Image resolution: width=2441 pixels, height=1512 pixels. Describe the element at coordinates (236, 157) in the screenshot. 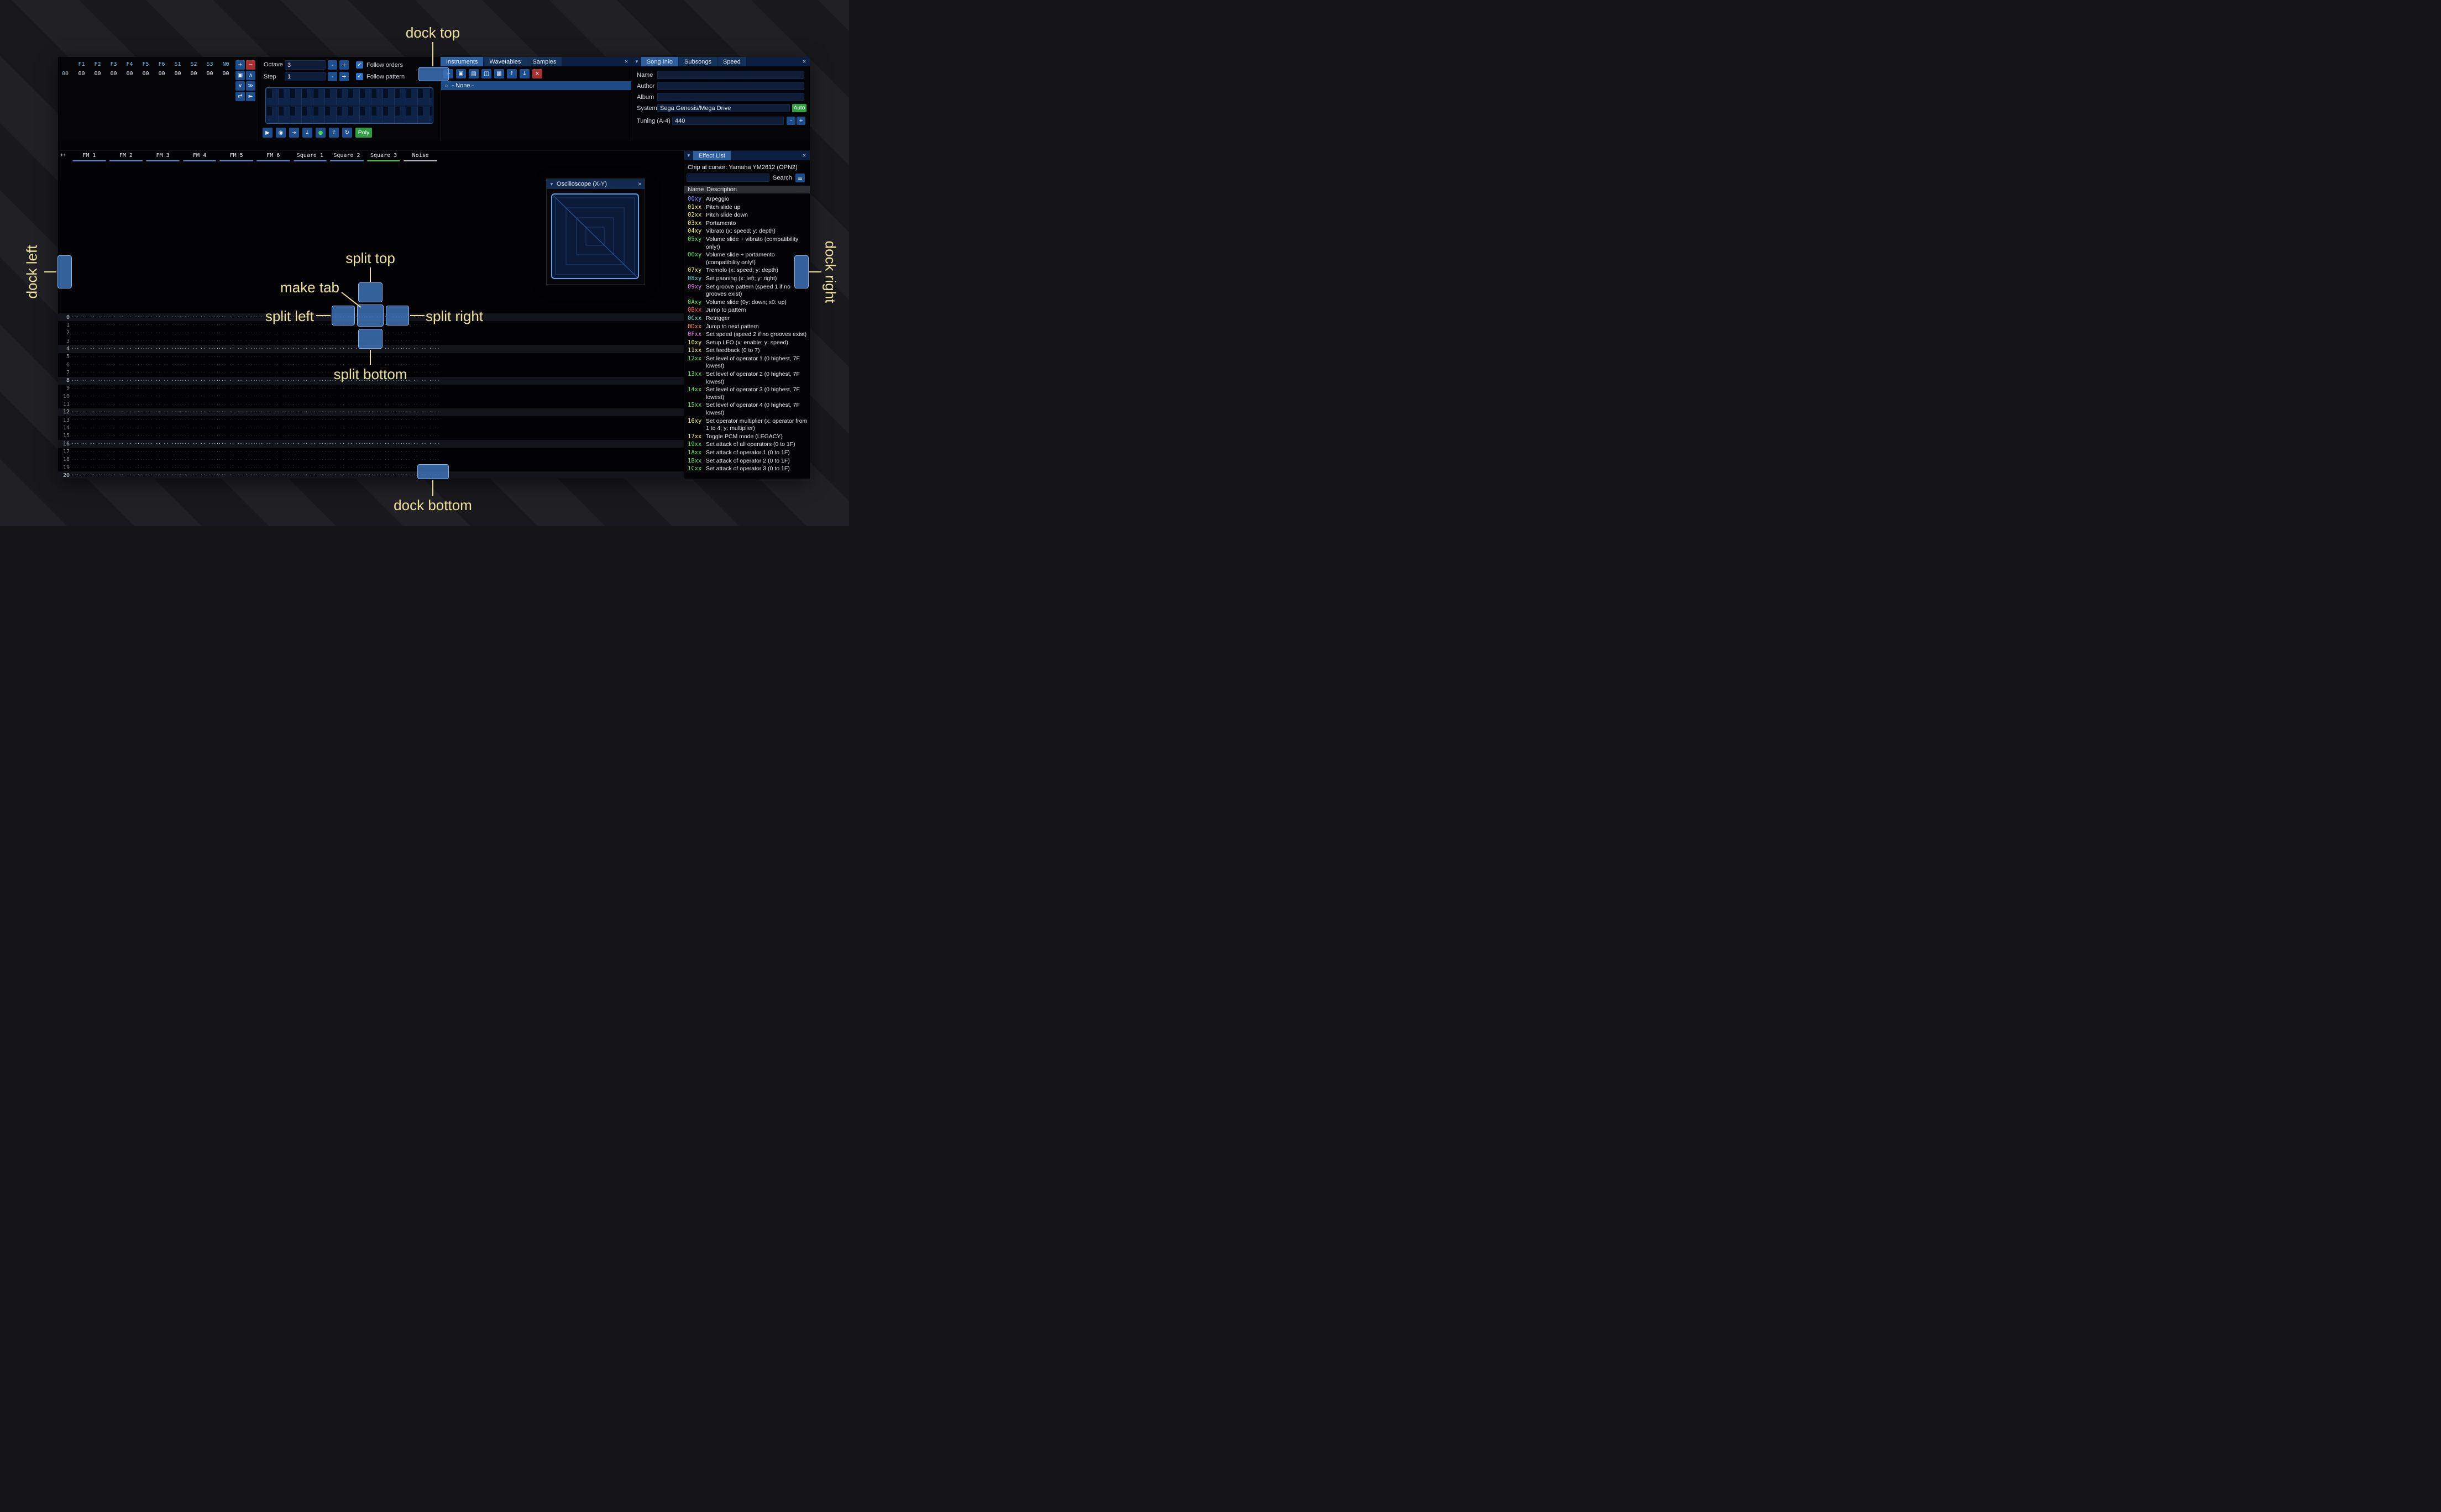

I see `channel-header-fm-5: FM 5` at that location.